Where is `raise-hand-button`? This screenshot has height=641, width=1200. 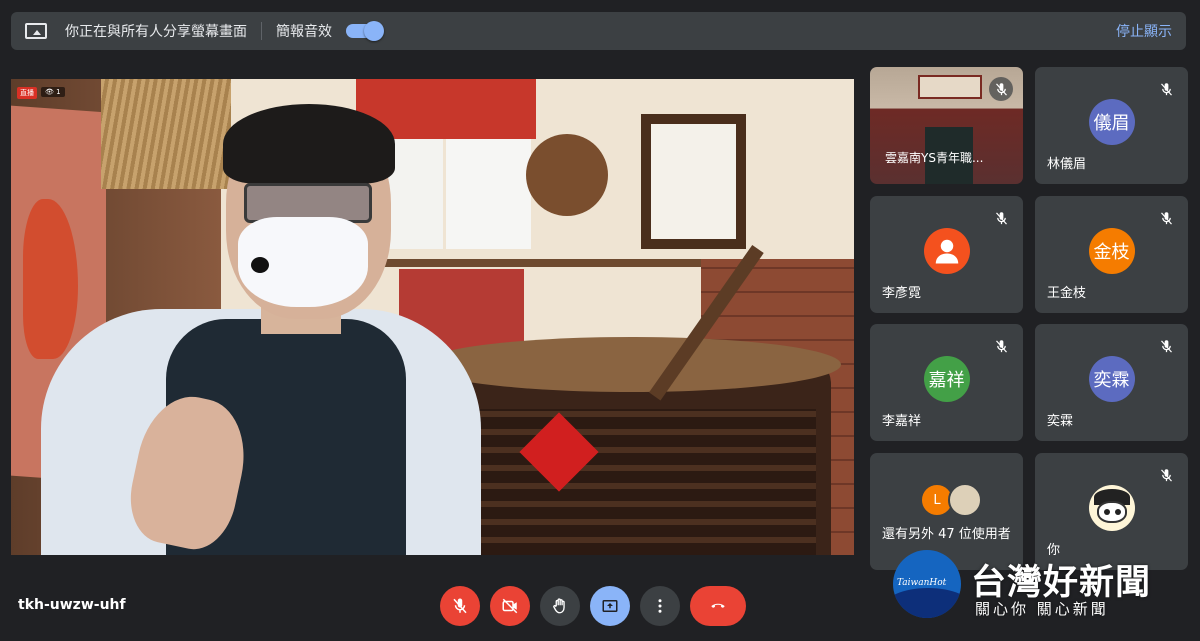 raise-hand-button is located at coordinates (560, 606).